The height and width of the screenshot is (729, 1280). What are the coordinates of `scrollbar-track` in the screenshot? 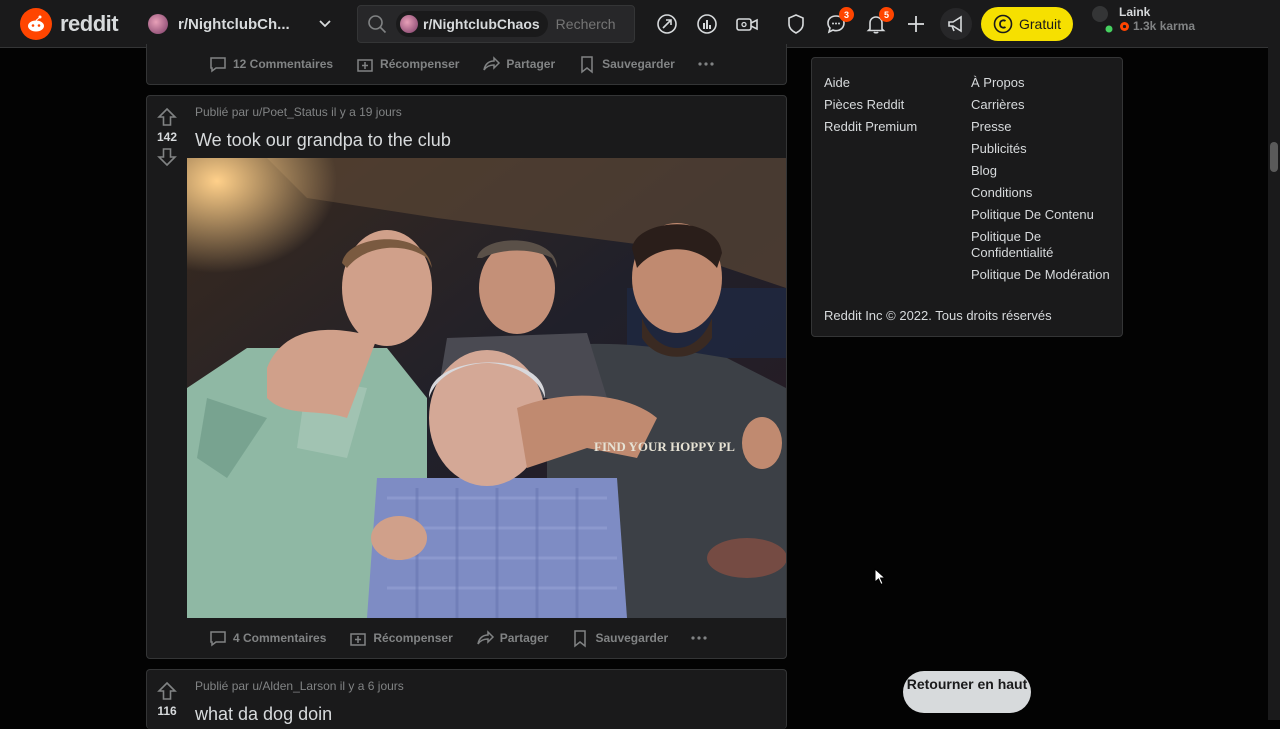 It's located at (1274, 360).